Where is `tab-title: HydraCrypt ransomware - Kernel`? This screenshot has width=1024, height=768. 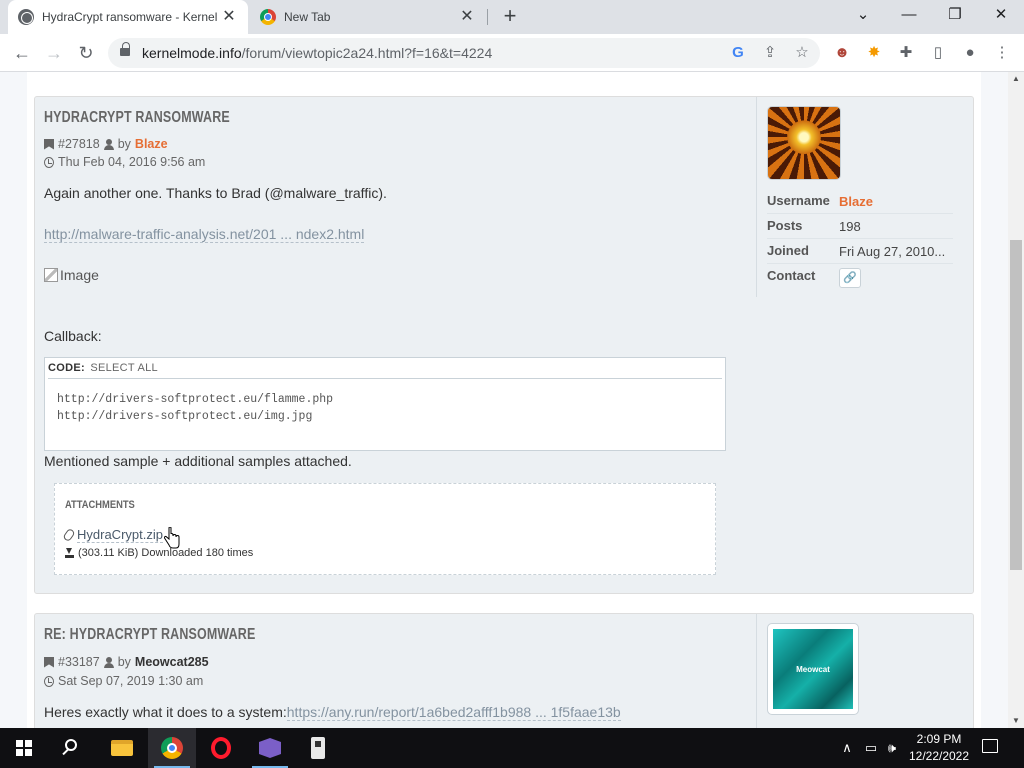 tab-title: HydraCrypt ransomware - Kernel is located at coordinates (130, 17).